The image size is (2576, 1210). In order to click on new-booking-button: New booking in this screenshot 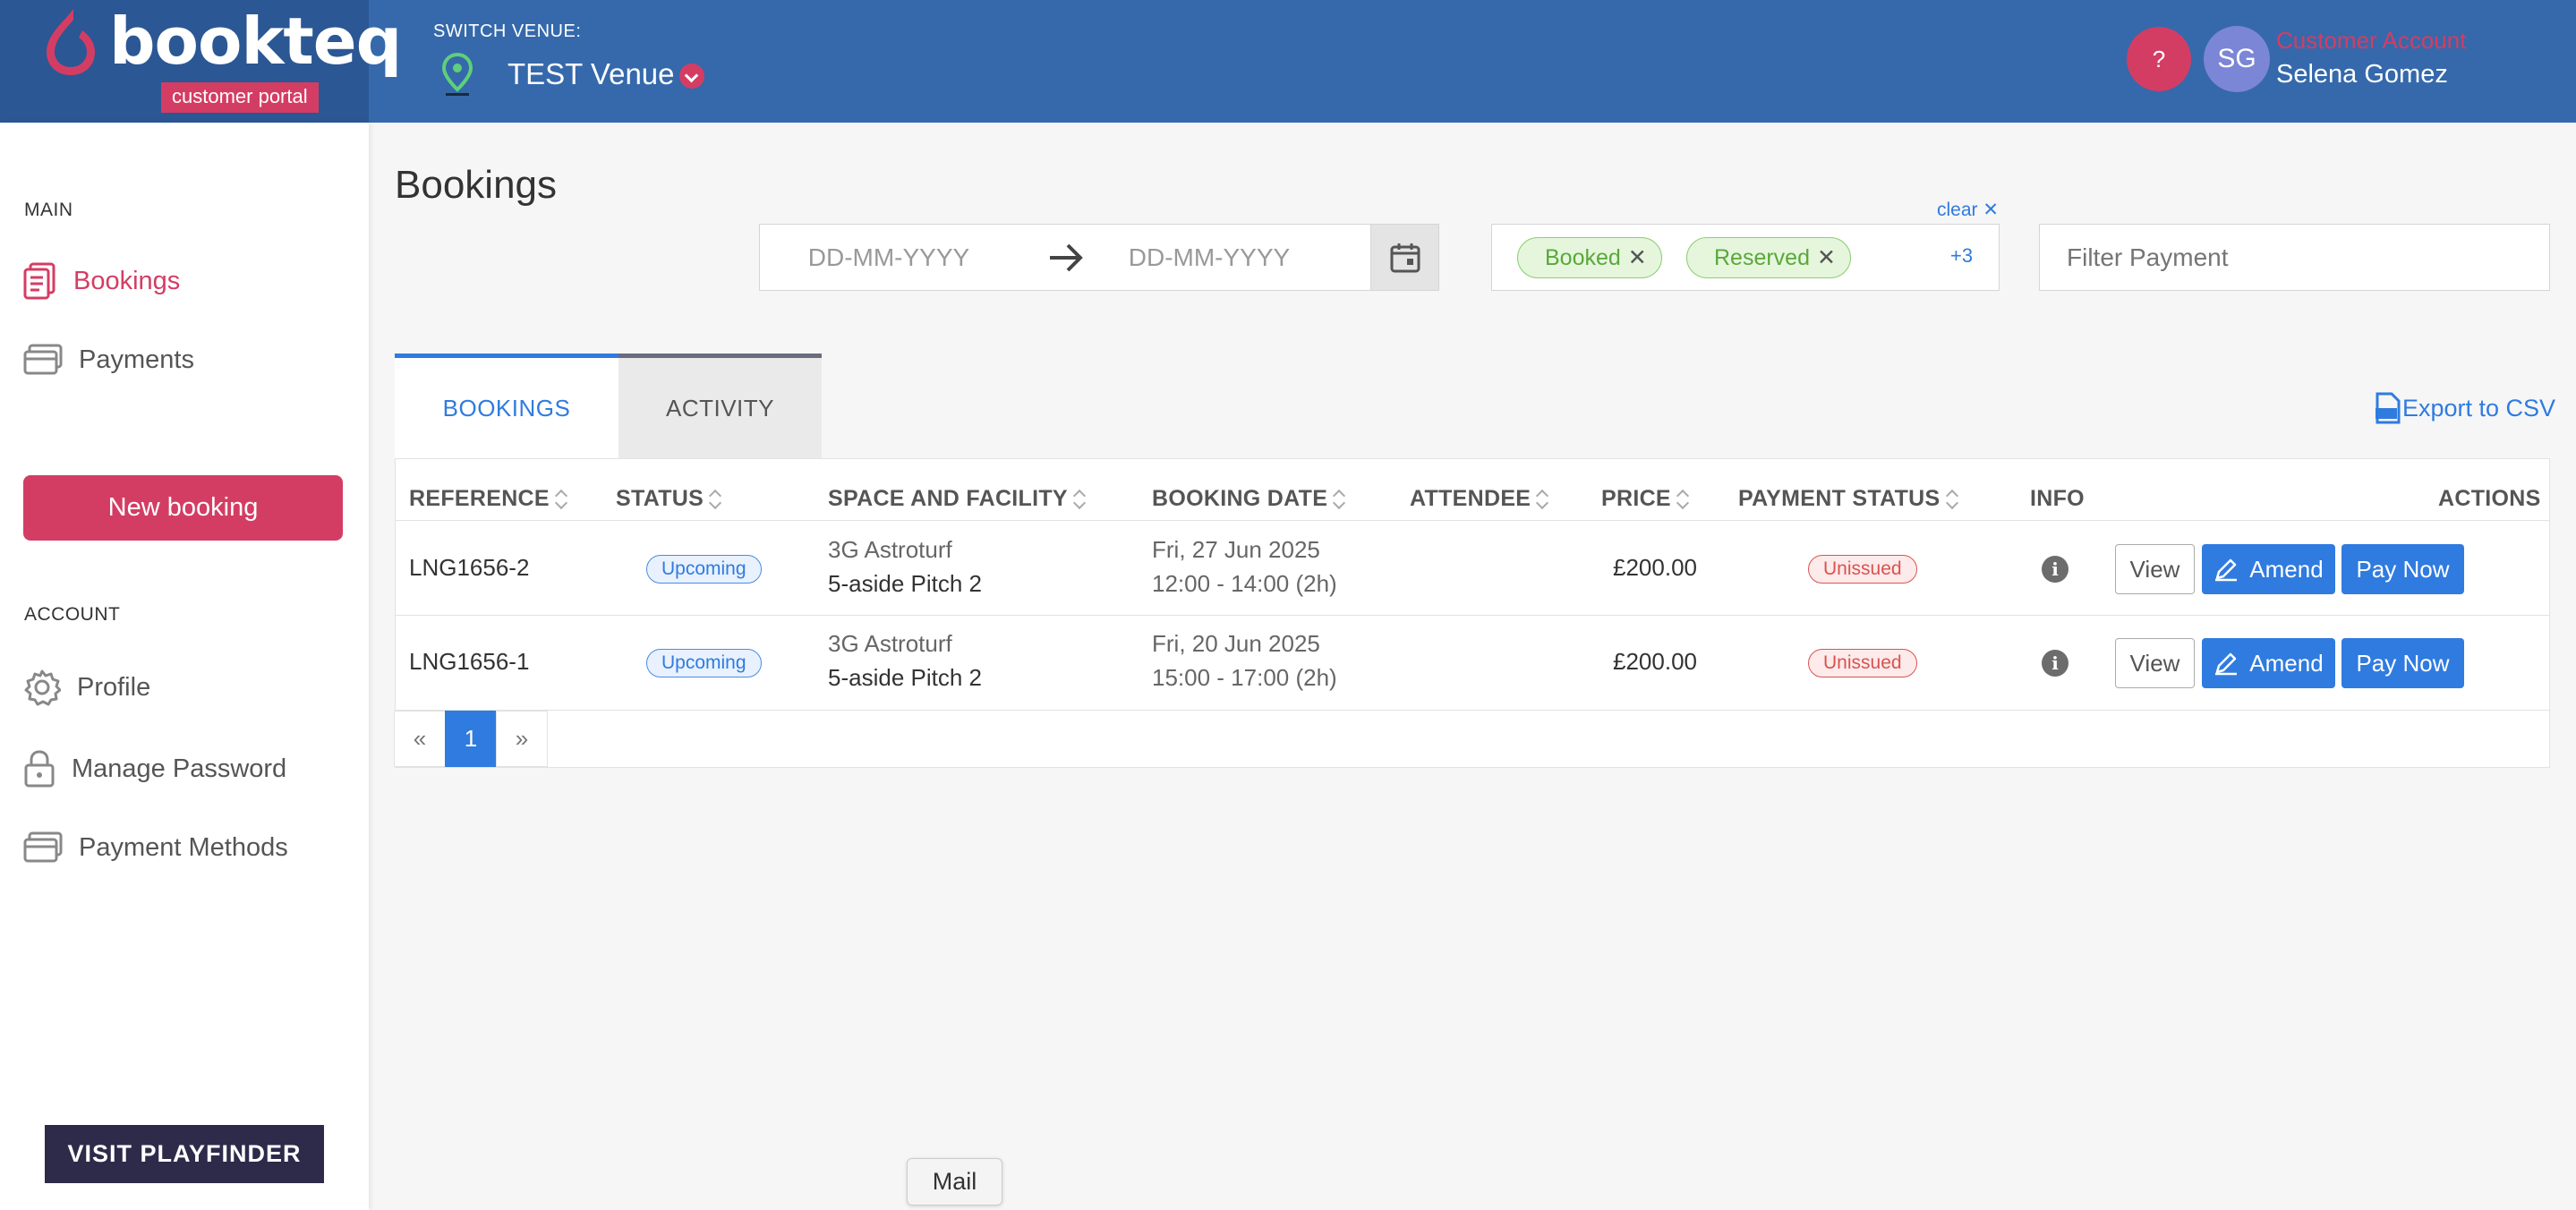, I will do `click(183, 508)`.